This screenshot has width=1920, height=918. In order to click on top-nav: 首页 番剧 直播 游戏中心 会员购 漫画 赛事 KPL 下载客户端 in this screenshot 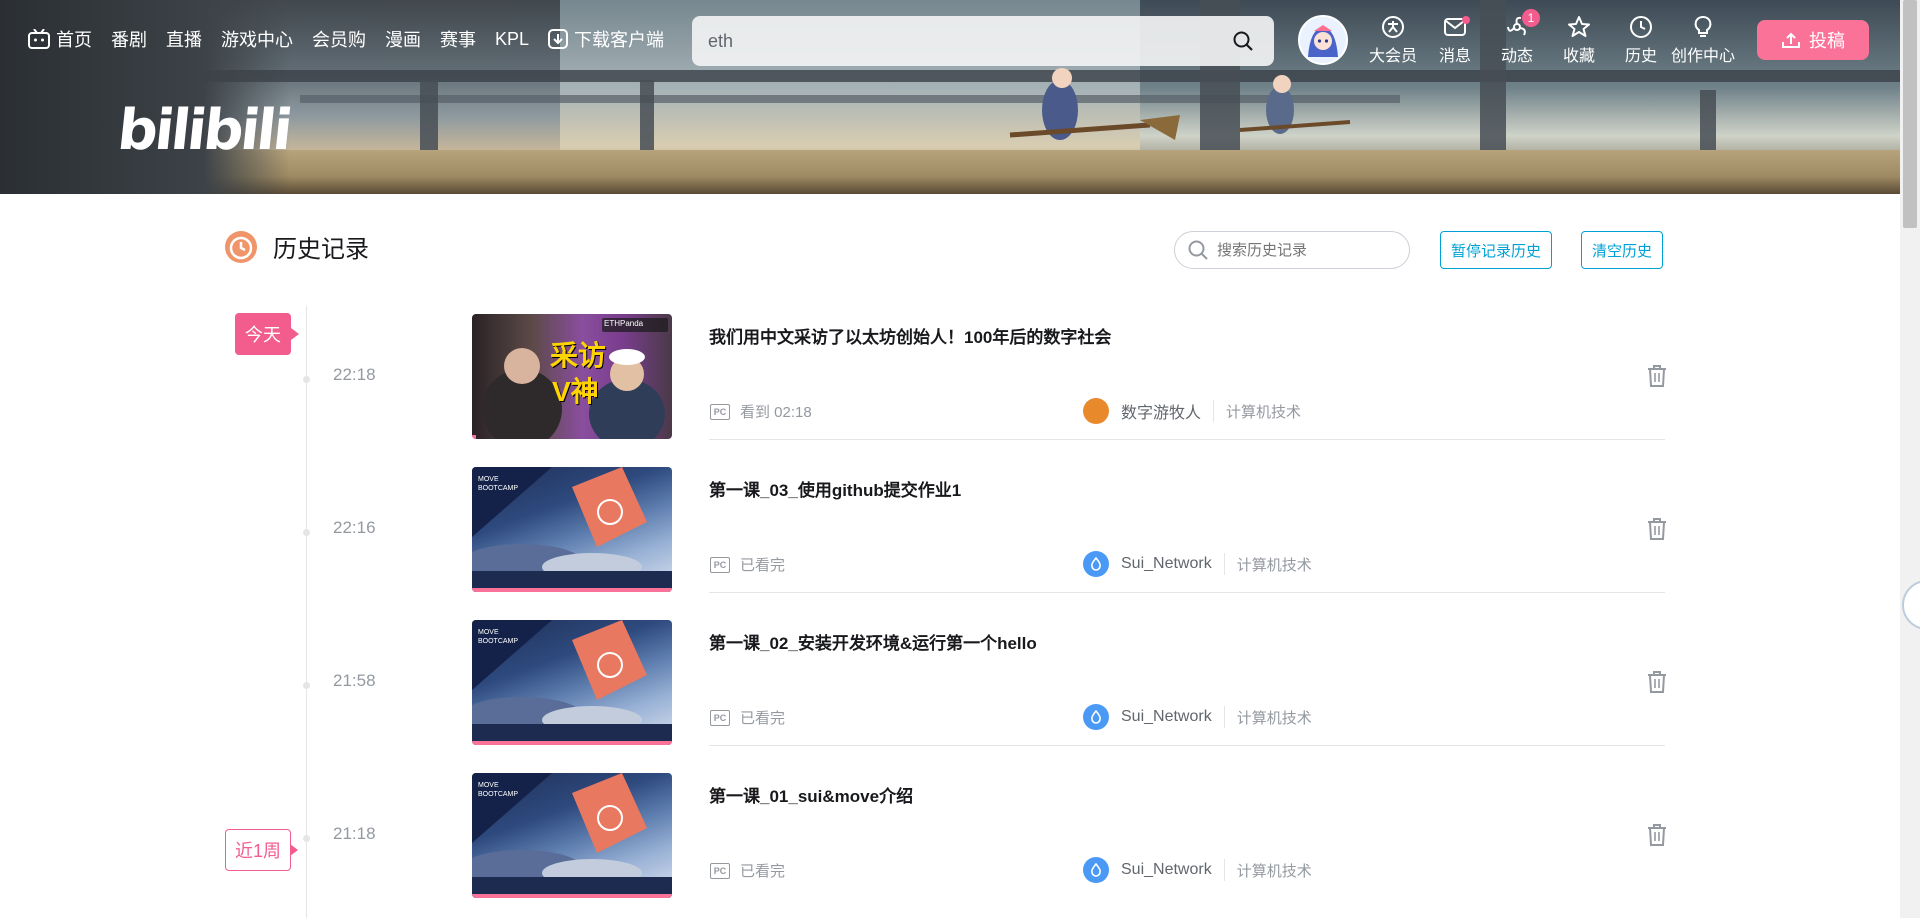, I will do `click(355, 39)`.